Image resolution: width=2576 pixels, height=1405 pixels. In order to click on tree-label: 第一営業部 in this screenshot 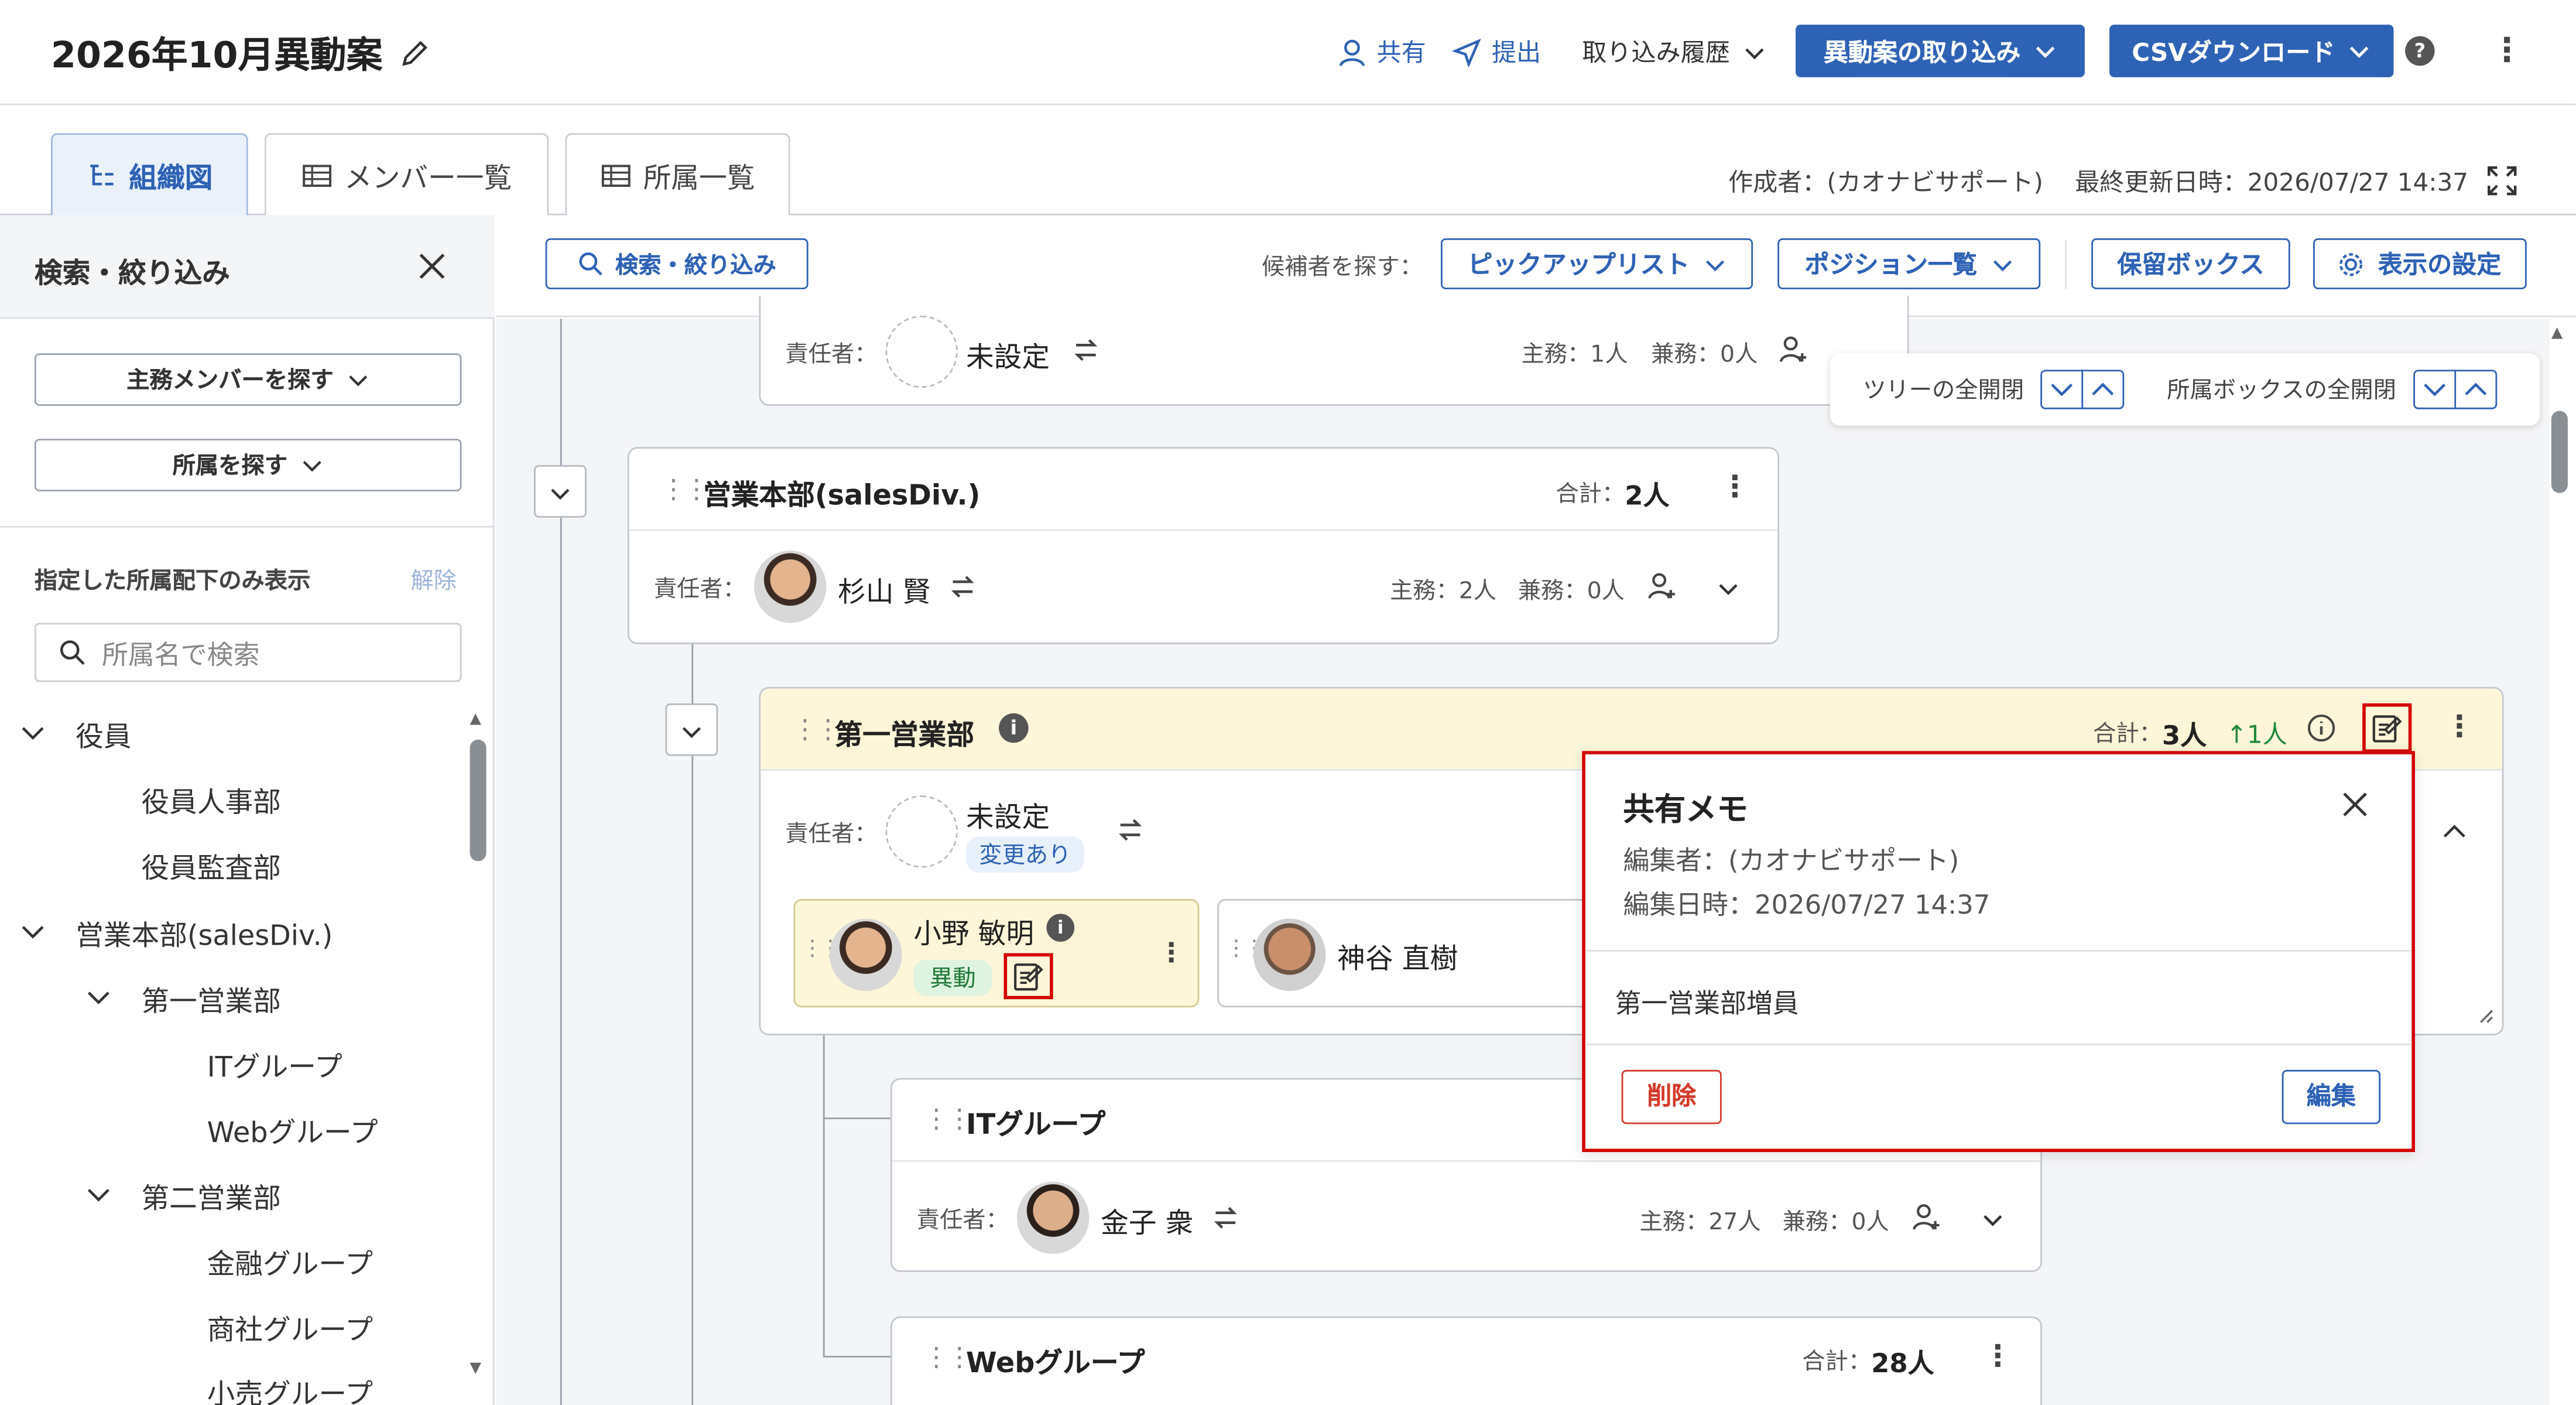, I will do `click(211, 1002)`.